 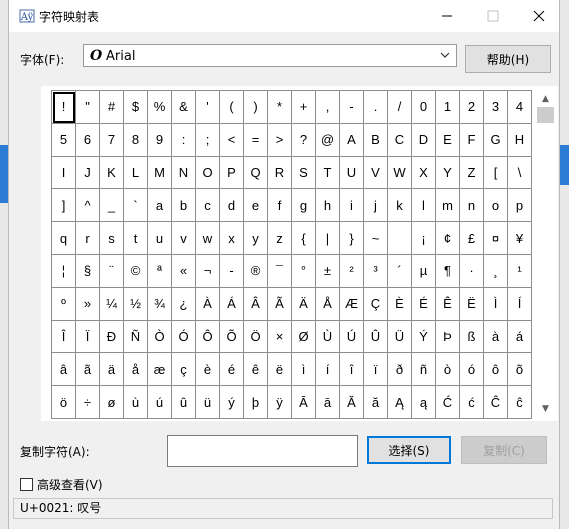 What do you see at coordinates (520, 206) in the screenshot?
I see `character-cell: p` at bounding box center [520, 206].